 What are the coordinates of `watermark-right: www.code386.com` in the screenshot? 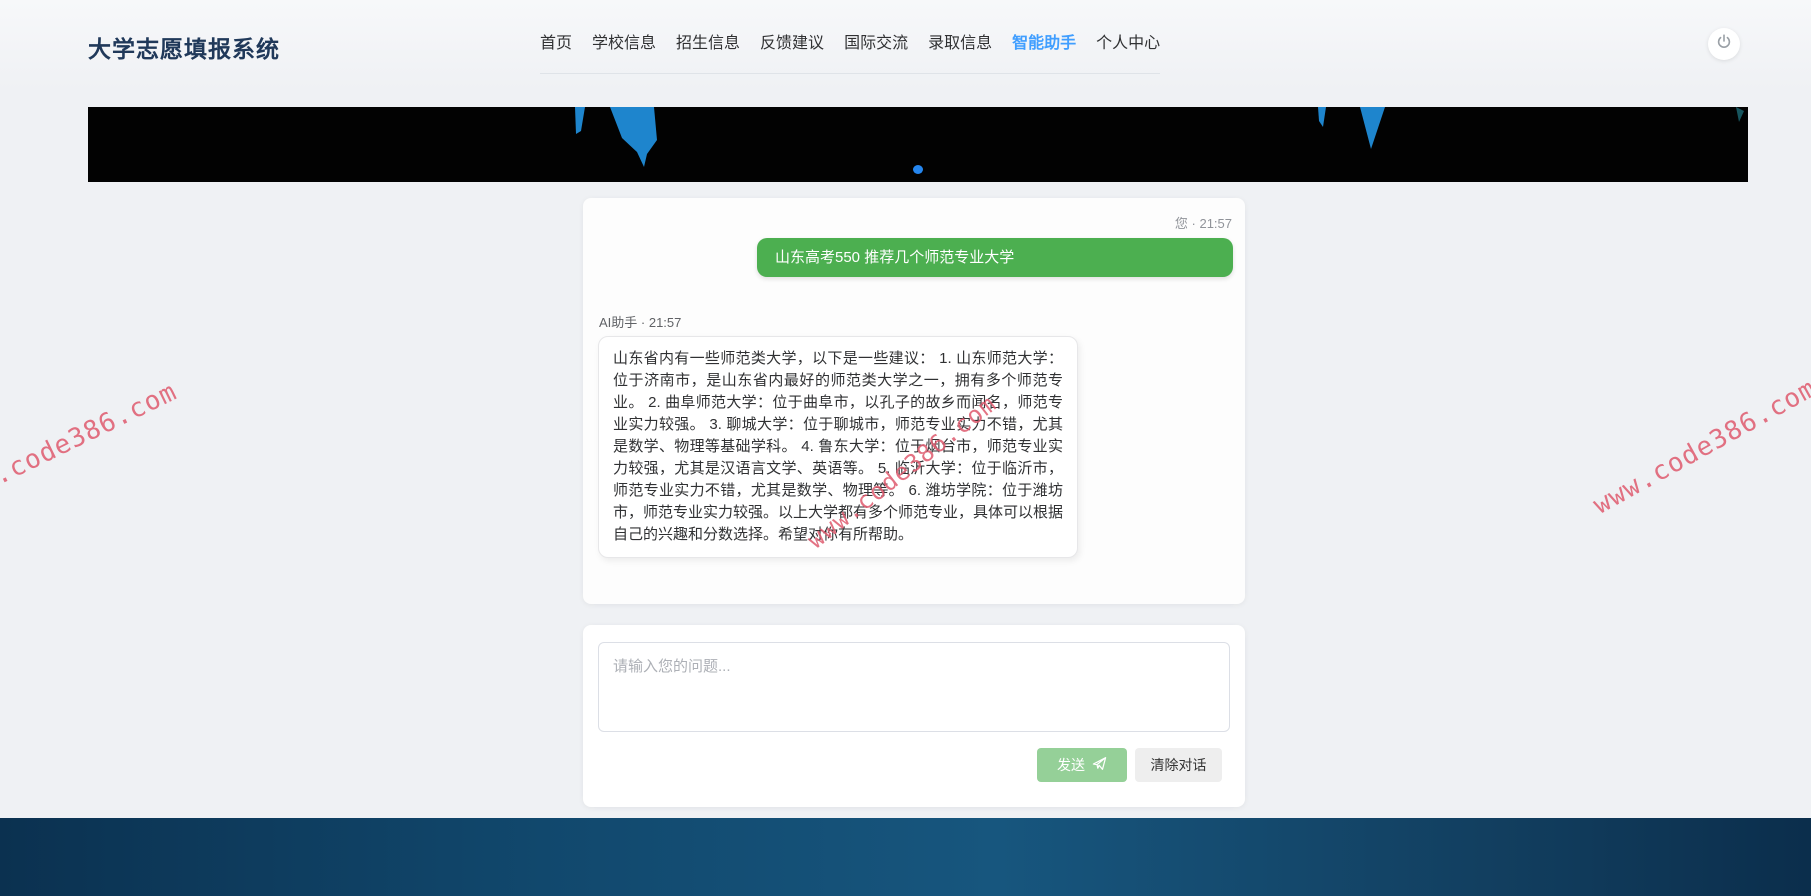 It's located at (1699, 447).